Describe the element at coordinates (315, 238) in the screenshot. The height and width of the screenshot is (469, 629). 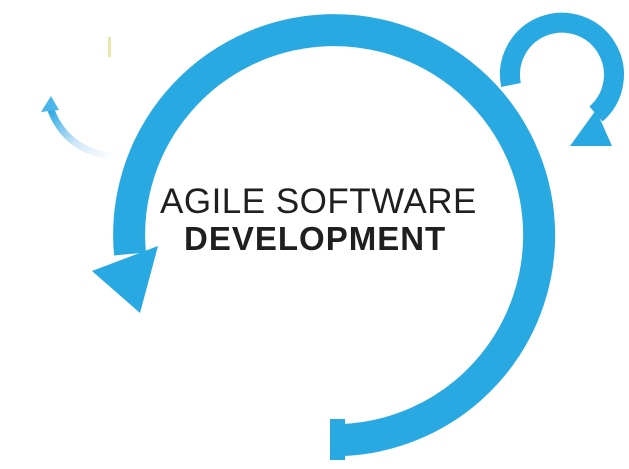
I see `title-development: DEVELOPMENT` at that location.